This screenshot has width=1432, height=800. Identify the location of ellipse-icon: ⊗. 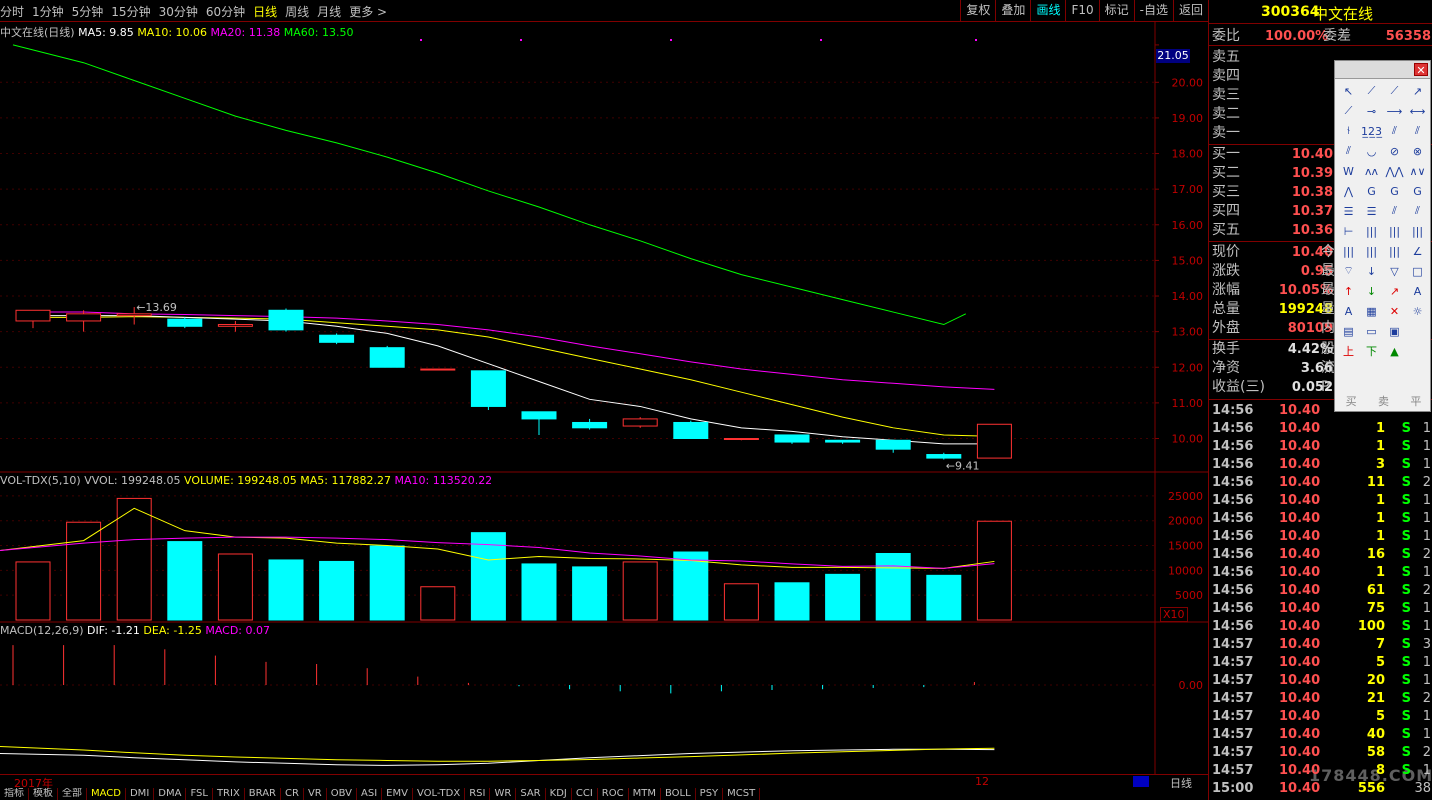
(1417, 151).